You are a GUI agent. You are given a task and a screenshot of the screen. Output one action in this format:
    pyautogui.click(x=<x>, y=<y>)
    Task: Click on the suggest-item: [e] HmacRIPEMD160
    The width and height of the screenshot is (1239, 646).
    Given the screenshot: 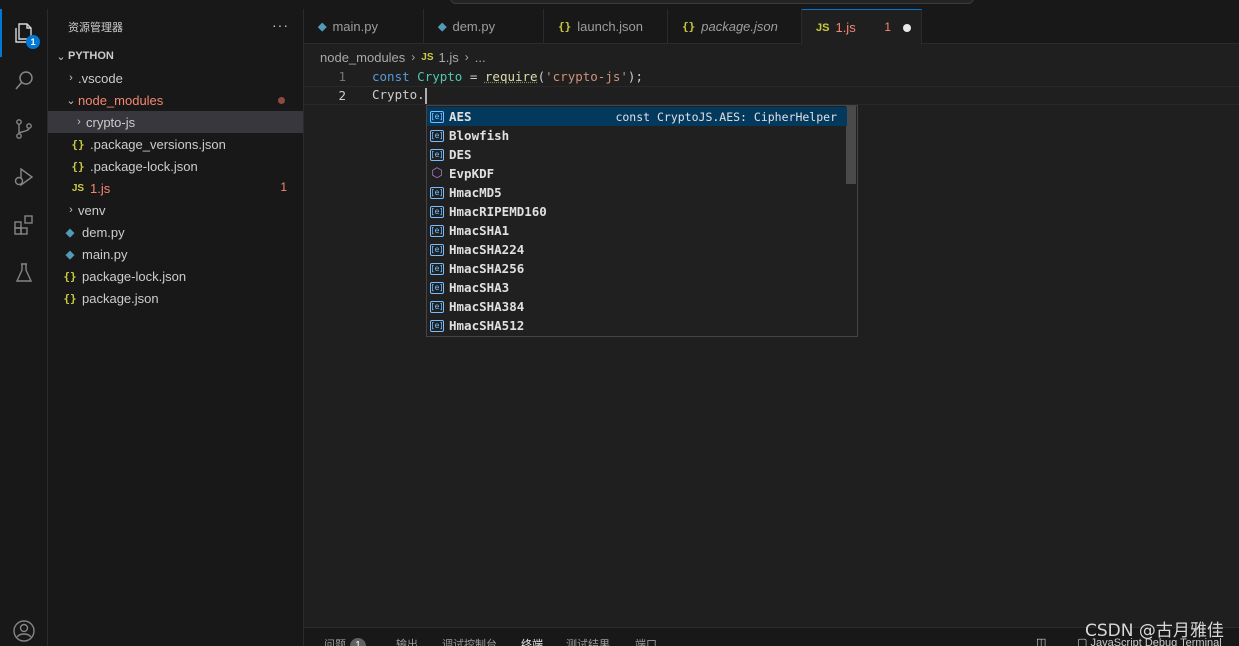 What is the action you would take?
    pyautogui.click(x=637, y=211)
    